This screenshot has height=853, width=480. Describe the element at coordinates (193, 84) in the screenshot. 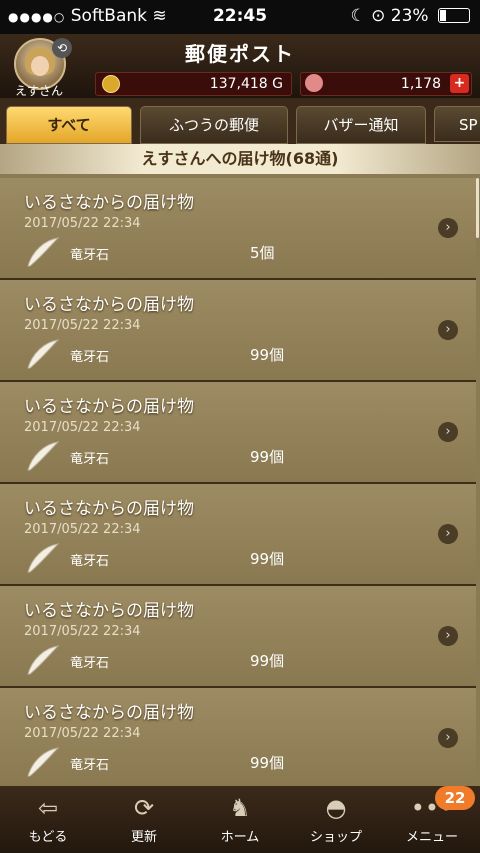

I see `gold-display: 137,418 G` at that location.